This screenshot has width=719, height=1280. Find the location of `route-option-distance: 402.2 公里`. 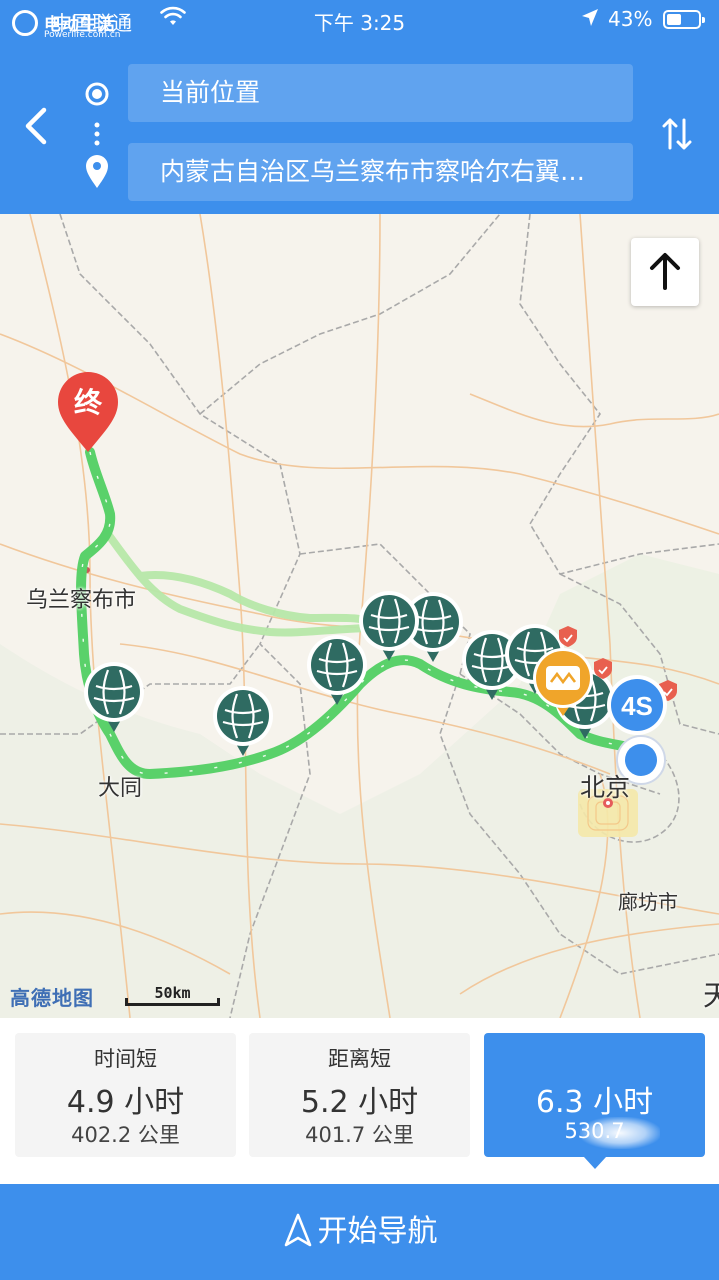

route-option-distance: 402.2 公里 is located at coordinates (125, 1135).